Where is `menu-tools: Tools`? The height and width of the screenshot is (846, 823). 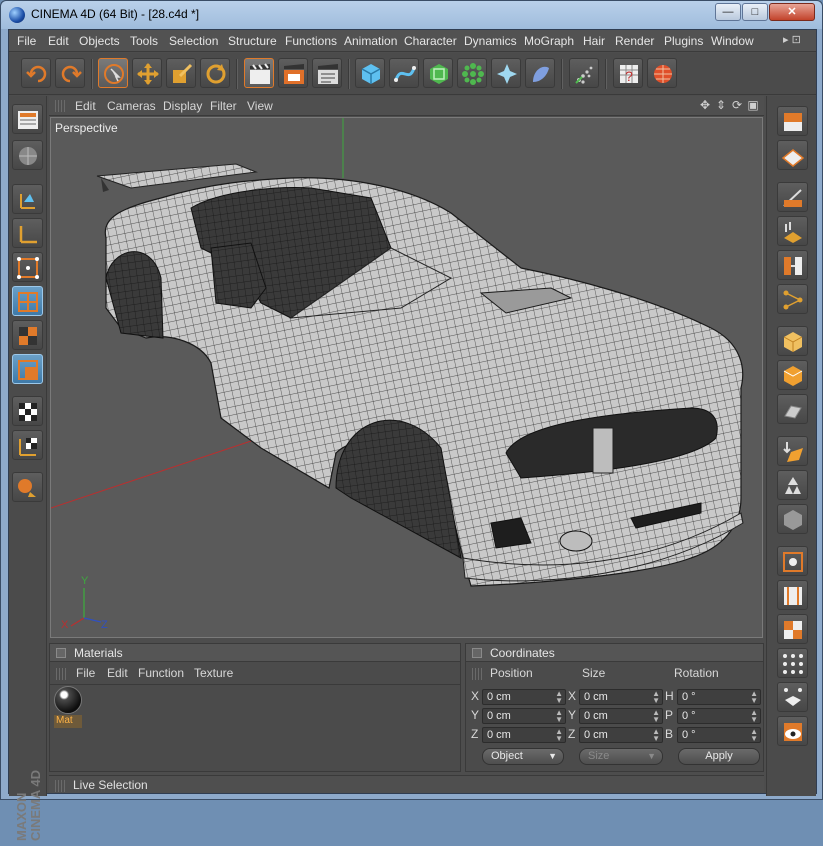
menu-tools: Tools is located at coordinates (144, 41).